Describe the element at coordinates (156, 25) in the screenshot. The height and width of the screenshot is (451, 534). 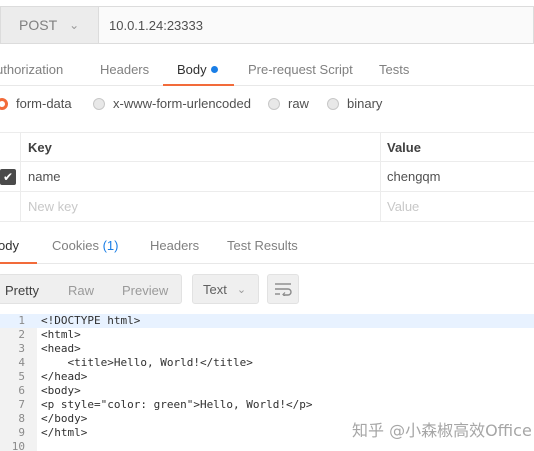
I see `url-value: 10.0.1.24:23333` at that location.